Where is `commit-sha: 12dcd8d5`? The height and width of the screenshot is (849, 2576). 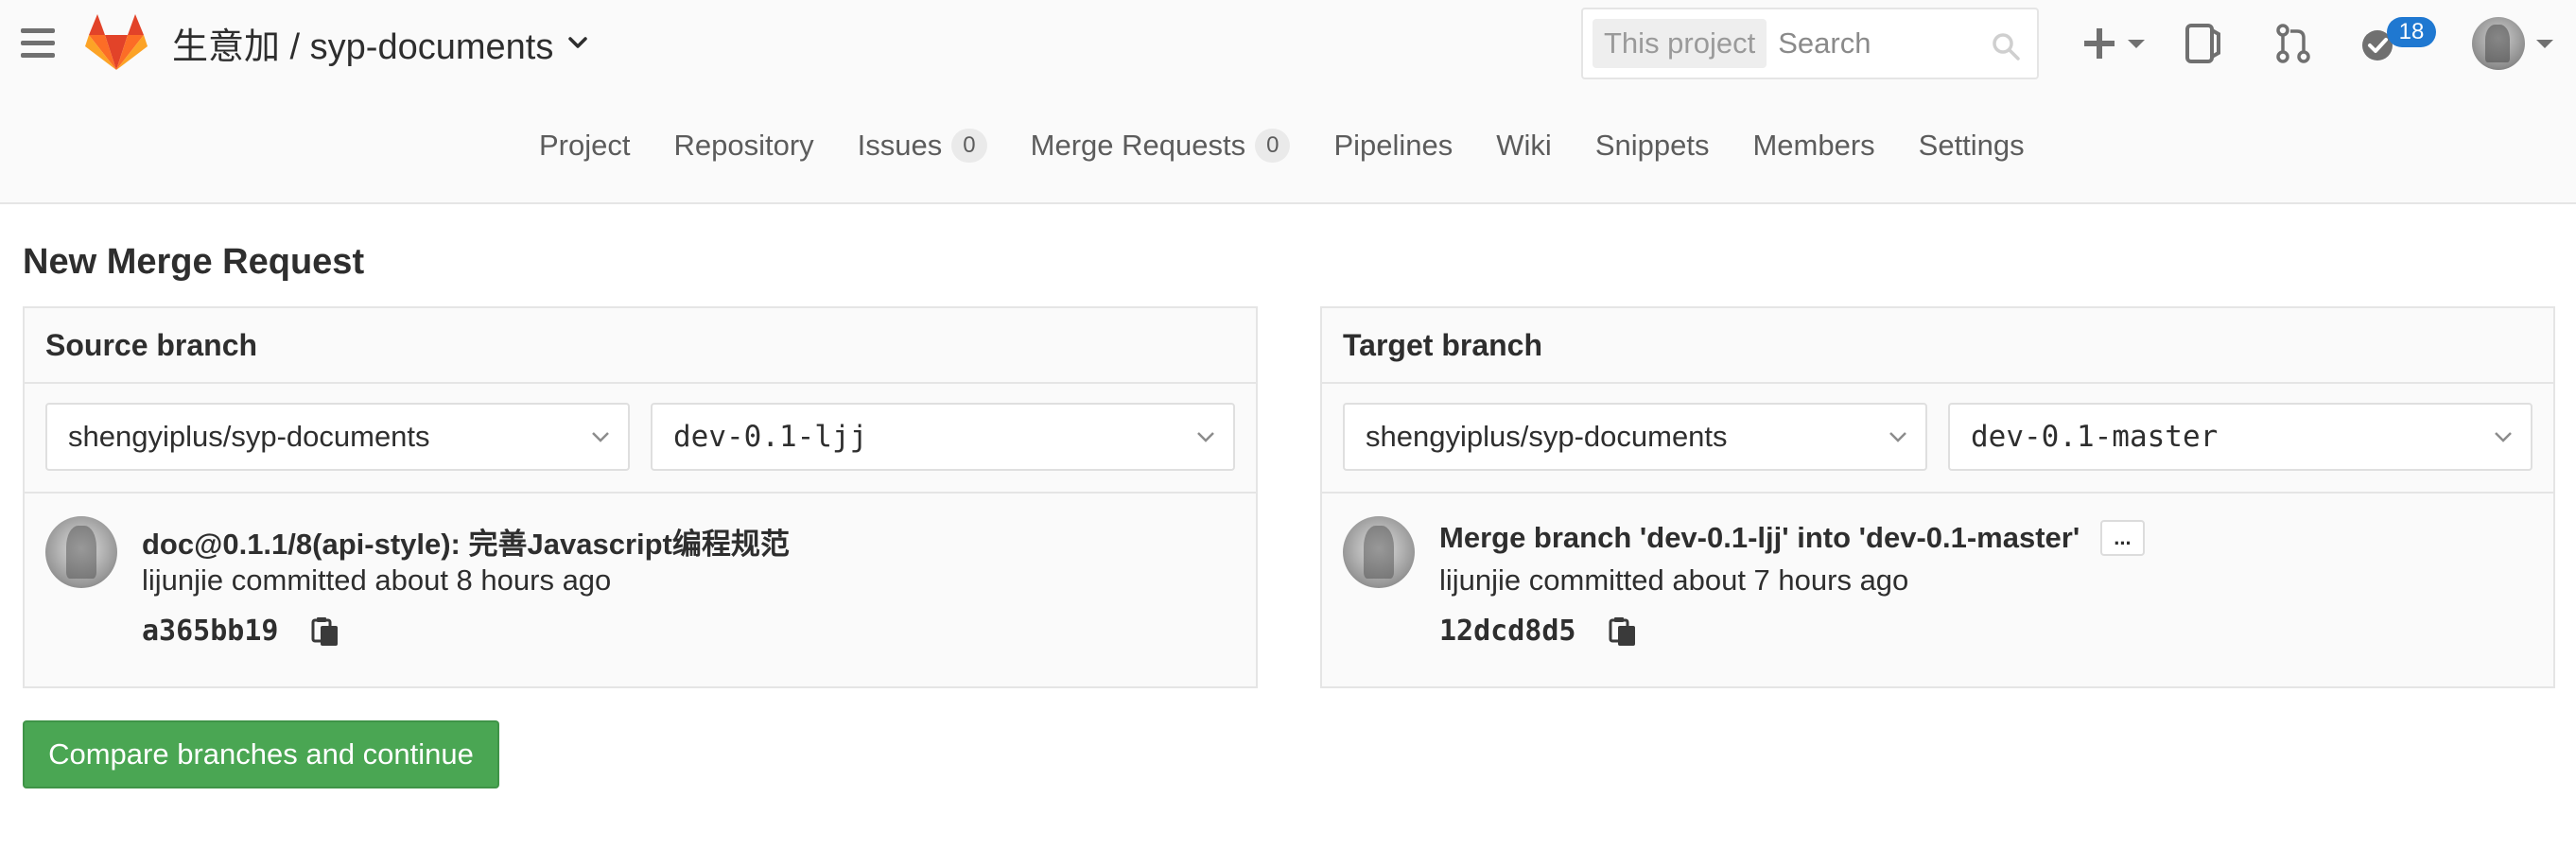 commit-sha: 12dcd8d5 is located at coordinates (1507, 631).